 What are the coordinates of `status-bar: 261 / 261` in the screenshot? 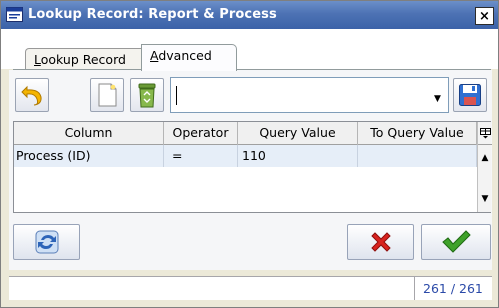 It's located at (250, 288).